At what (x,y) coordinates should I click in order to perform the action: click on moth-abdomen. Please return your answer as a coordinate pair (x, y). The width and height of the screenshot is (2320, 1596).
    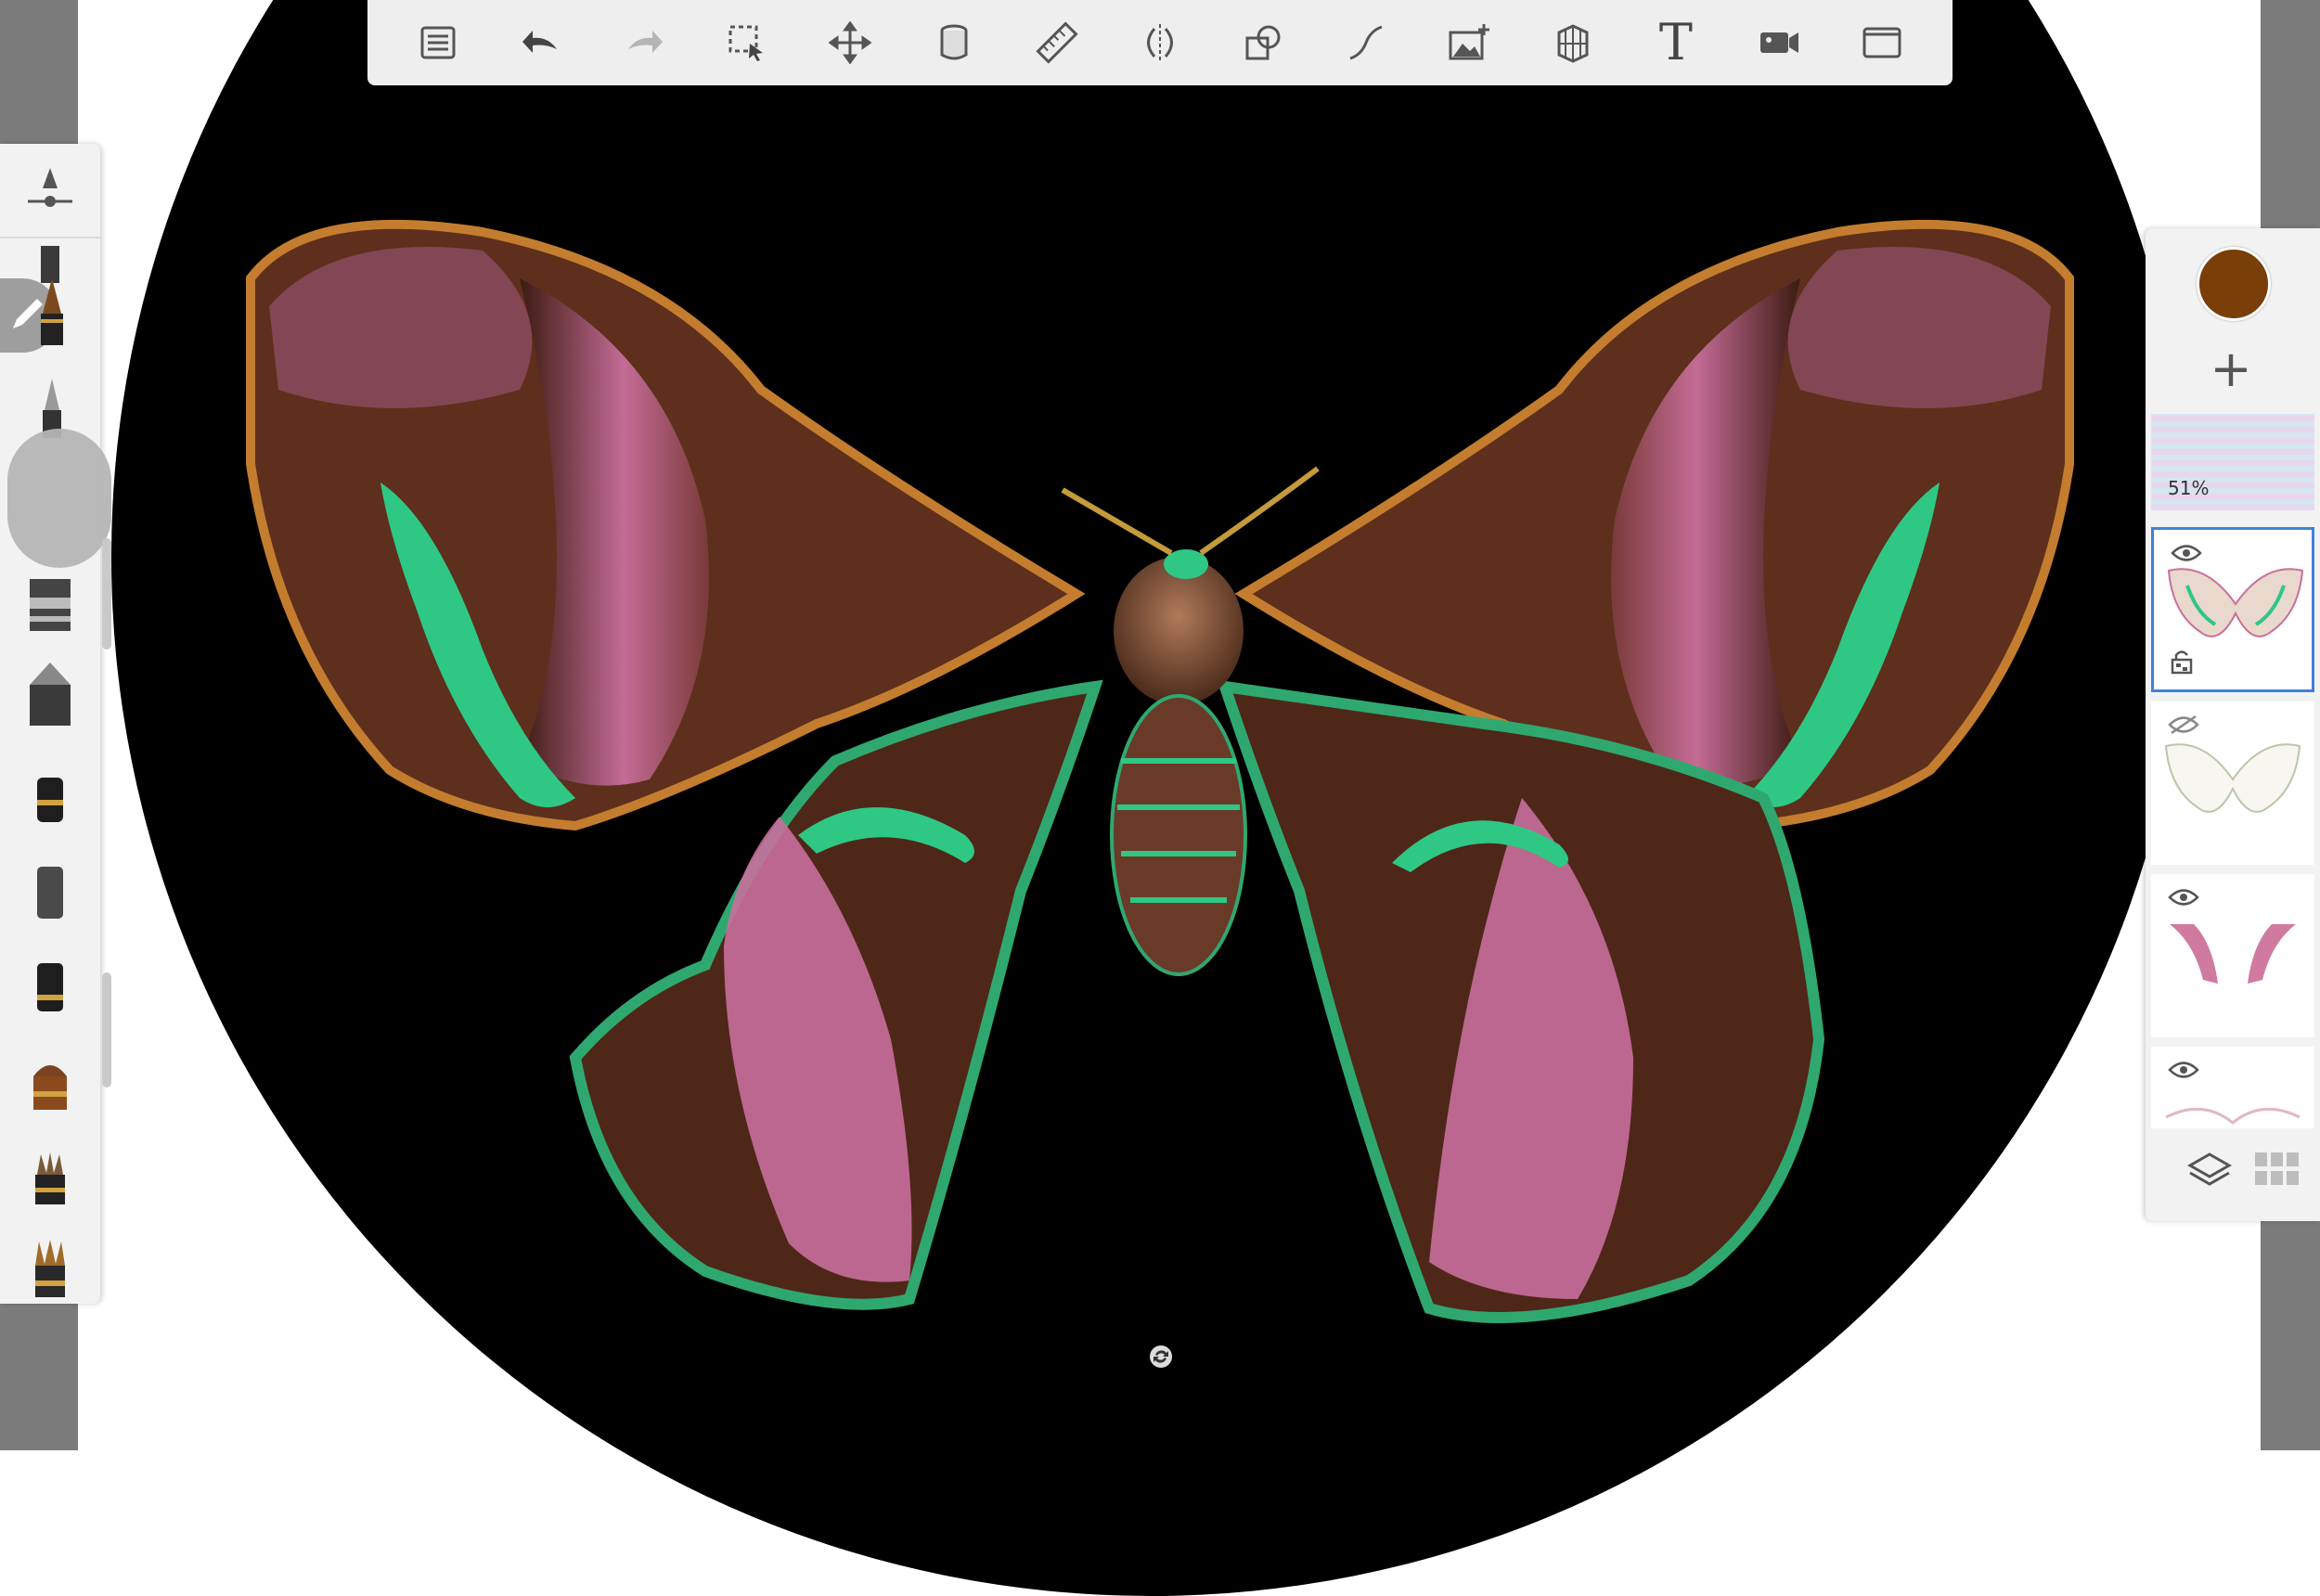
    Looking at the image, I should click on (1179, 835).